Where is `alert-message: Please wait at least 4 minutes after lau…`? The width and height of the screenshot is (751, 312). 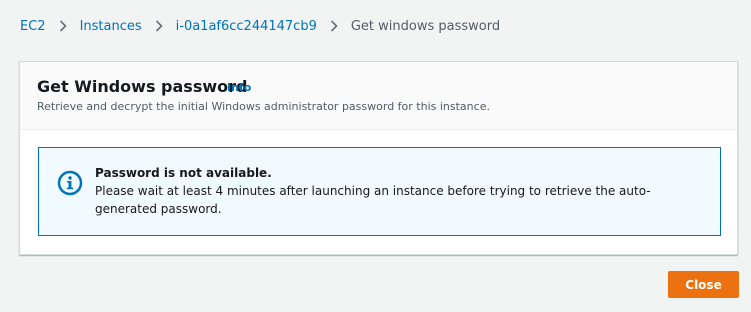
alert-message: Please wait at least 4 minutes after lau… is located at coordinates (373, 200).